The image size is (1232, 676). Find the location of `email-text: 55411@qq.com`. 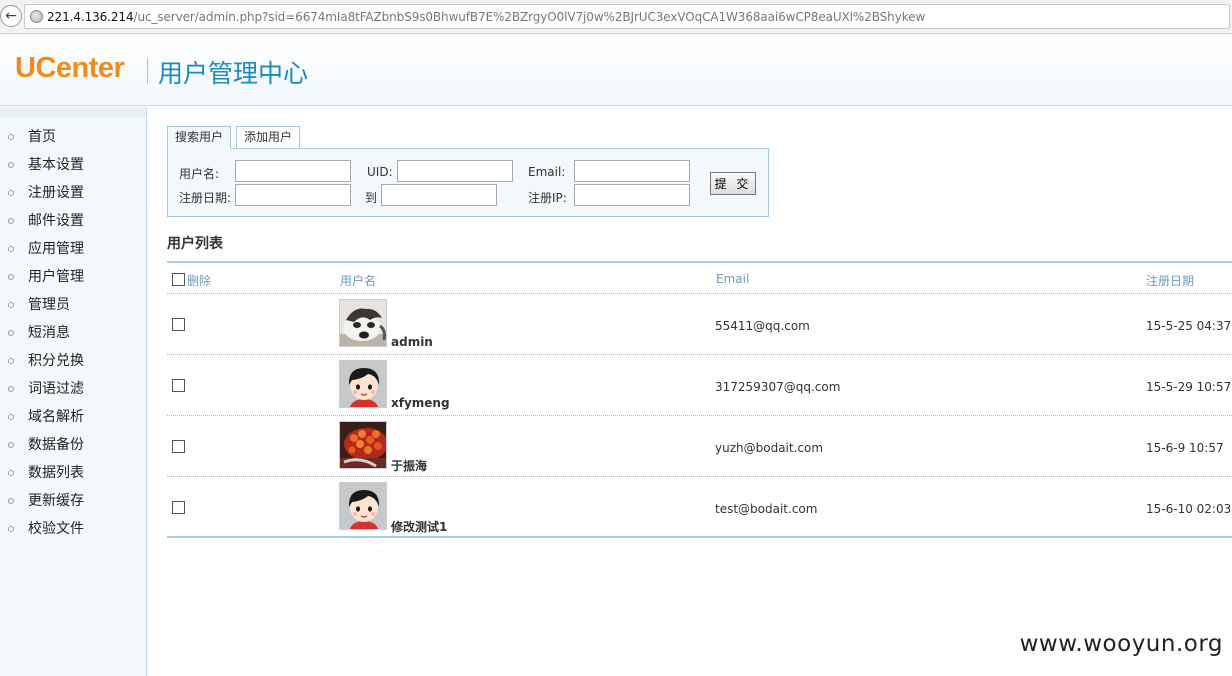

email-text: 55411@qq.com is located at coordinates (762, 326).